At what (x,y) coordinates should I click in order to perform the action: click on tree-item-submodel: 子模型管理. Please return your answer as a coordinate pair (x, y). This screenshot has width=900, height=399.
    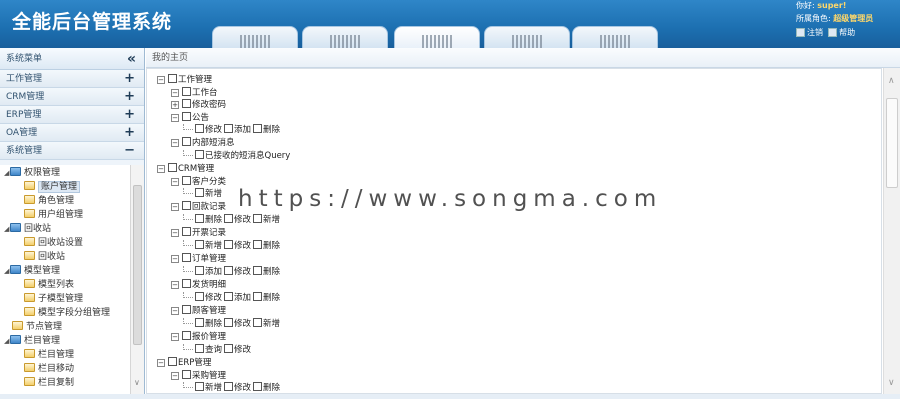
    Looking at the image, I should click on (53, 299).